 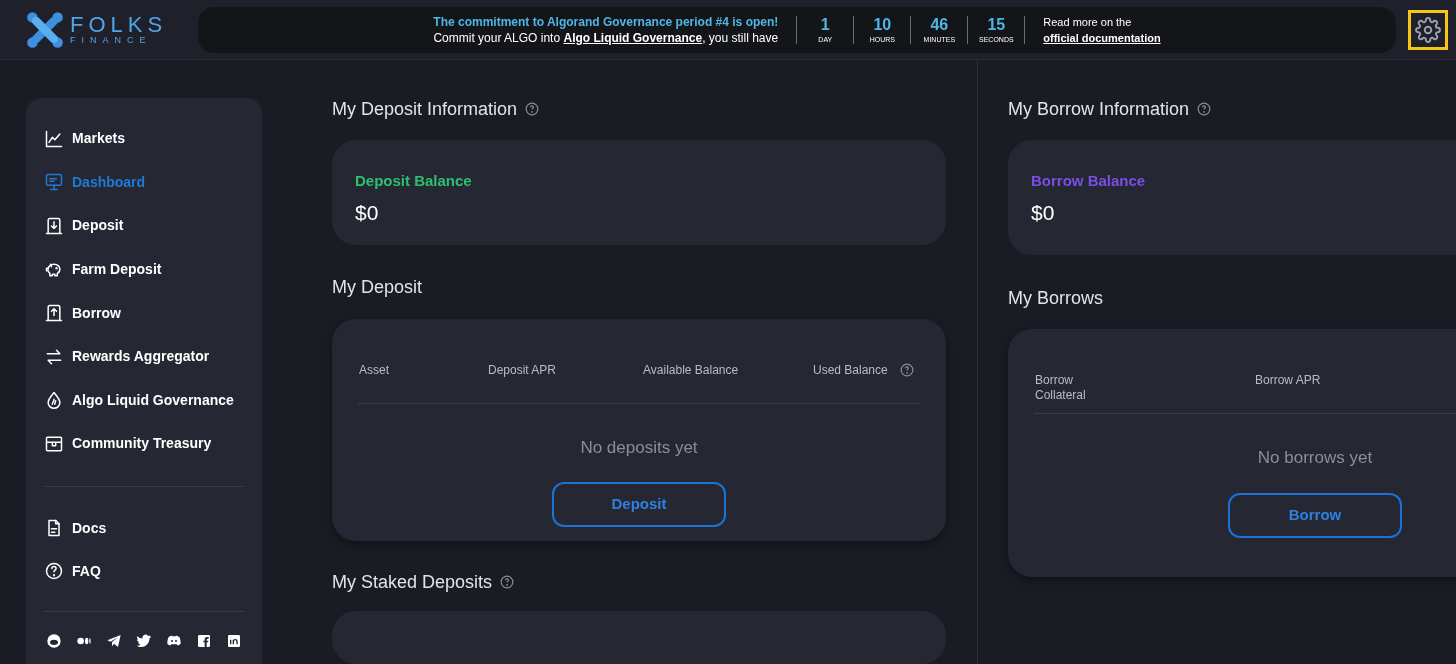 I want to click on countdown-value: 1, so click(x=825, y=25).